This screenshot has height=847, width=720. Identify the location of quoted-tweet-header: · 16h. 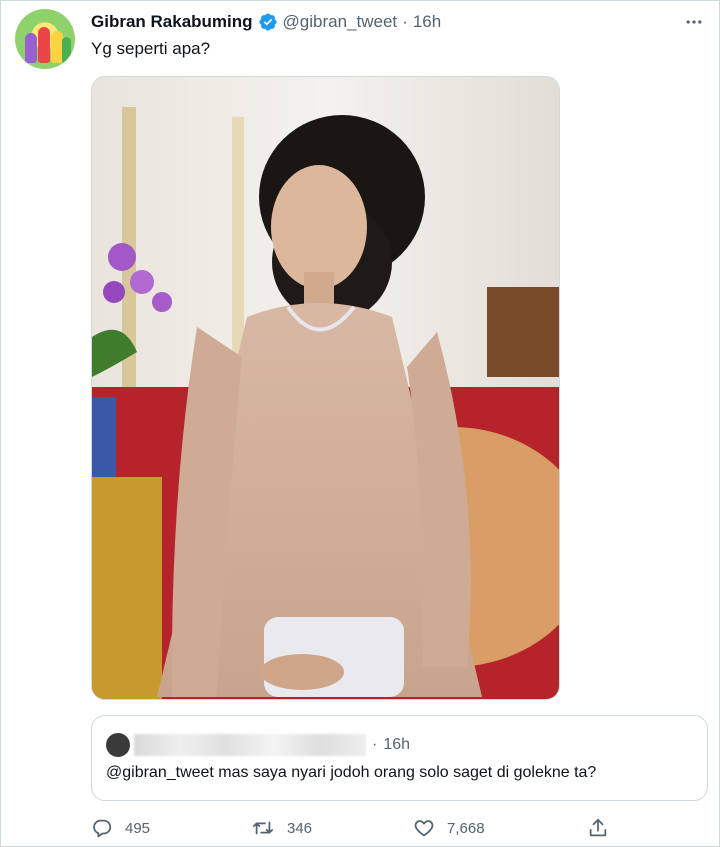
(258, 745).